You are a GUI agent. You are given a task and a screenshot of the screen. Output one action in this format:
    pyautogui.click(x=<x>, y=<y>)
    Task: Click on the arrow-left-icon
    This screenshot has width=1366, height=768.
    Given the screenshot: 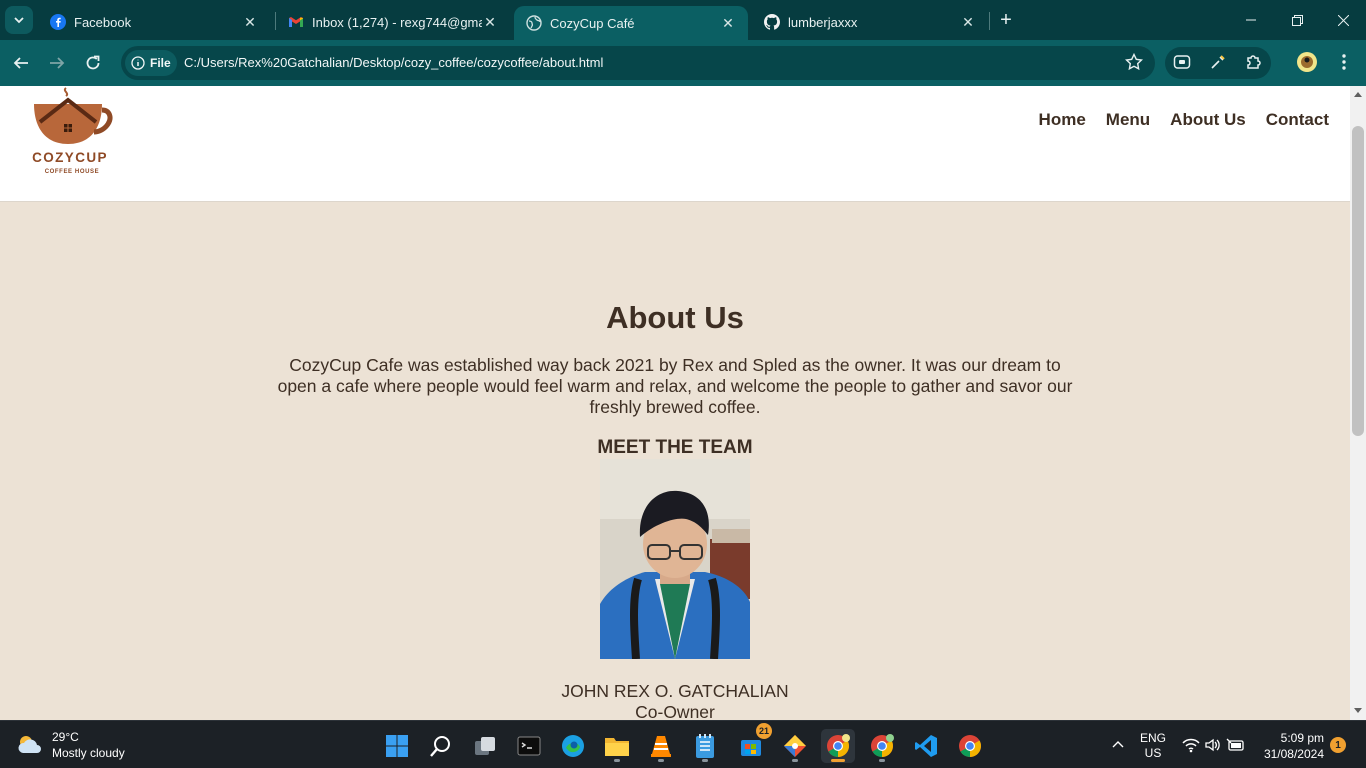 What is the action you would take?
    pyautogui.click(x=20, y=63)
    